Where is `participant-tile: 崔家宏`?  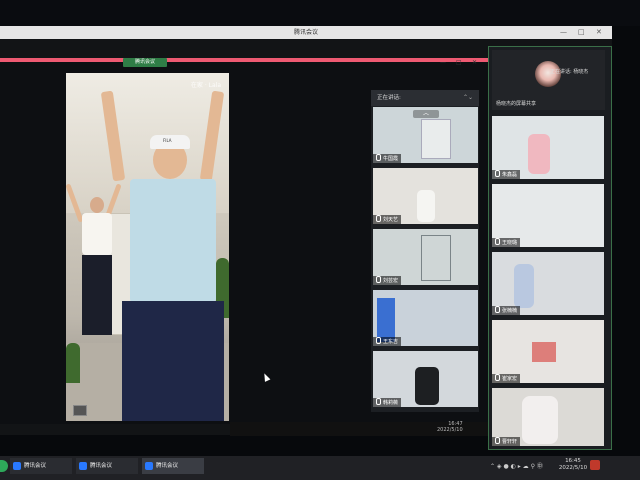
participant-tile: 崔家宏 is located at coordinates (548, 351).